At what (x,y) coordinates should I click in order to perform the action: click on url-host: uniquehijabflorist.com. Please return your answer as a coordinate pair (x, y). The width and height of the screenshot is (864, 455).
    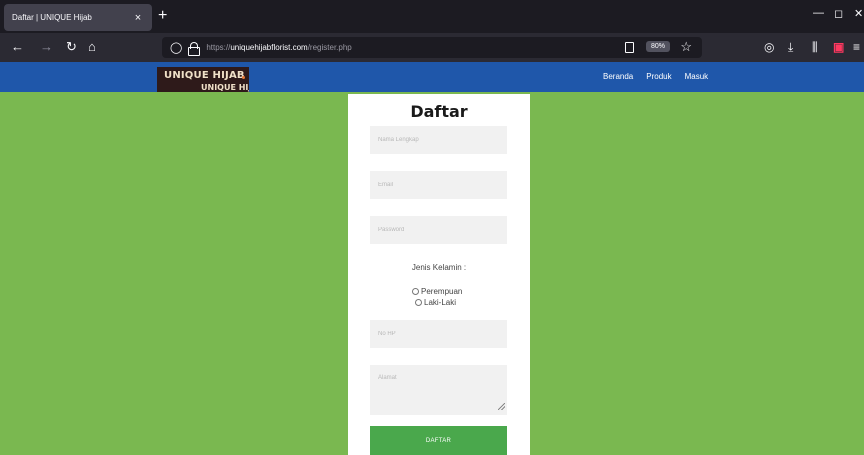
    Looking at the image, I should click on (269, 47).